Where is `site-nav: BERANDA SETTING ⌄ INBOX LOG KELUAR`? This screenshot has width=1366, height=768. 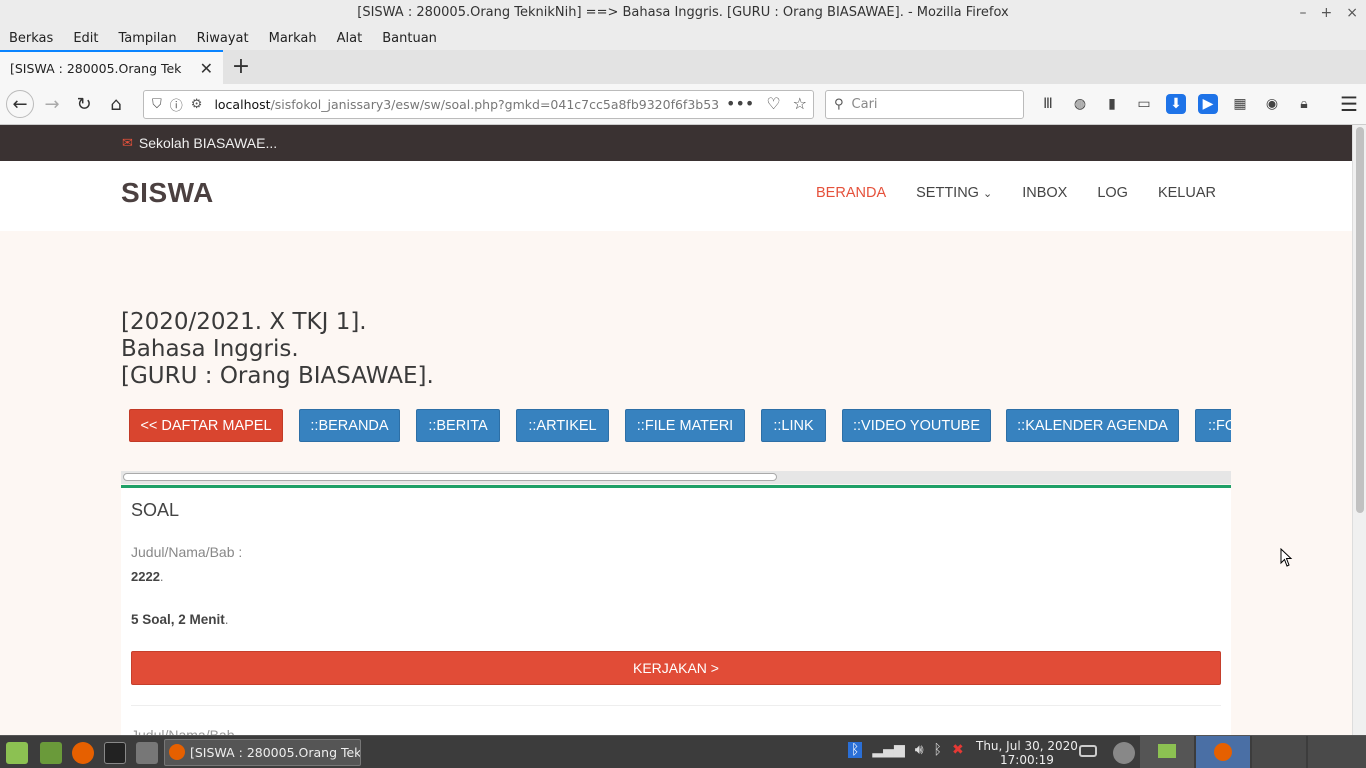
site-nav: BERANDA SETTING ⌄ INBOX LOG KELUAR is located at coordinates (1016, 193).